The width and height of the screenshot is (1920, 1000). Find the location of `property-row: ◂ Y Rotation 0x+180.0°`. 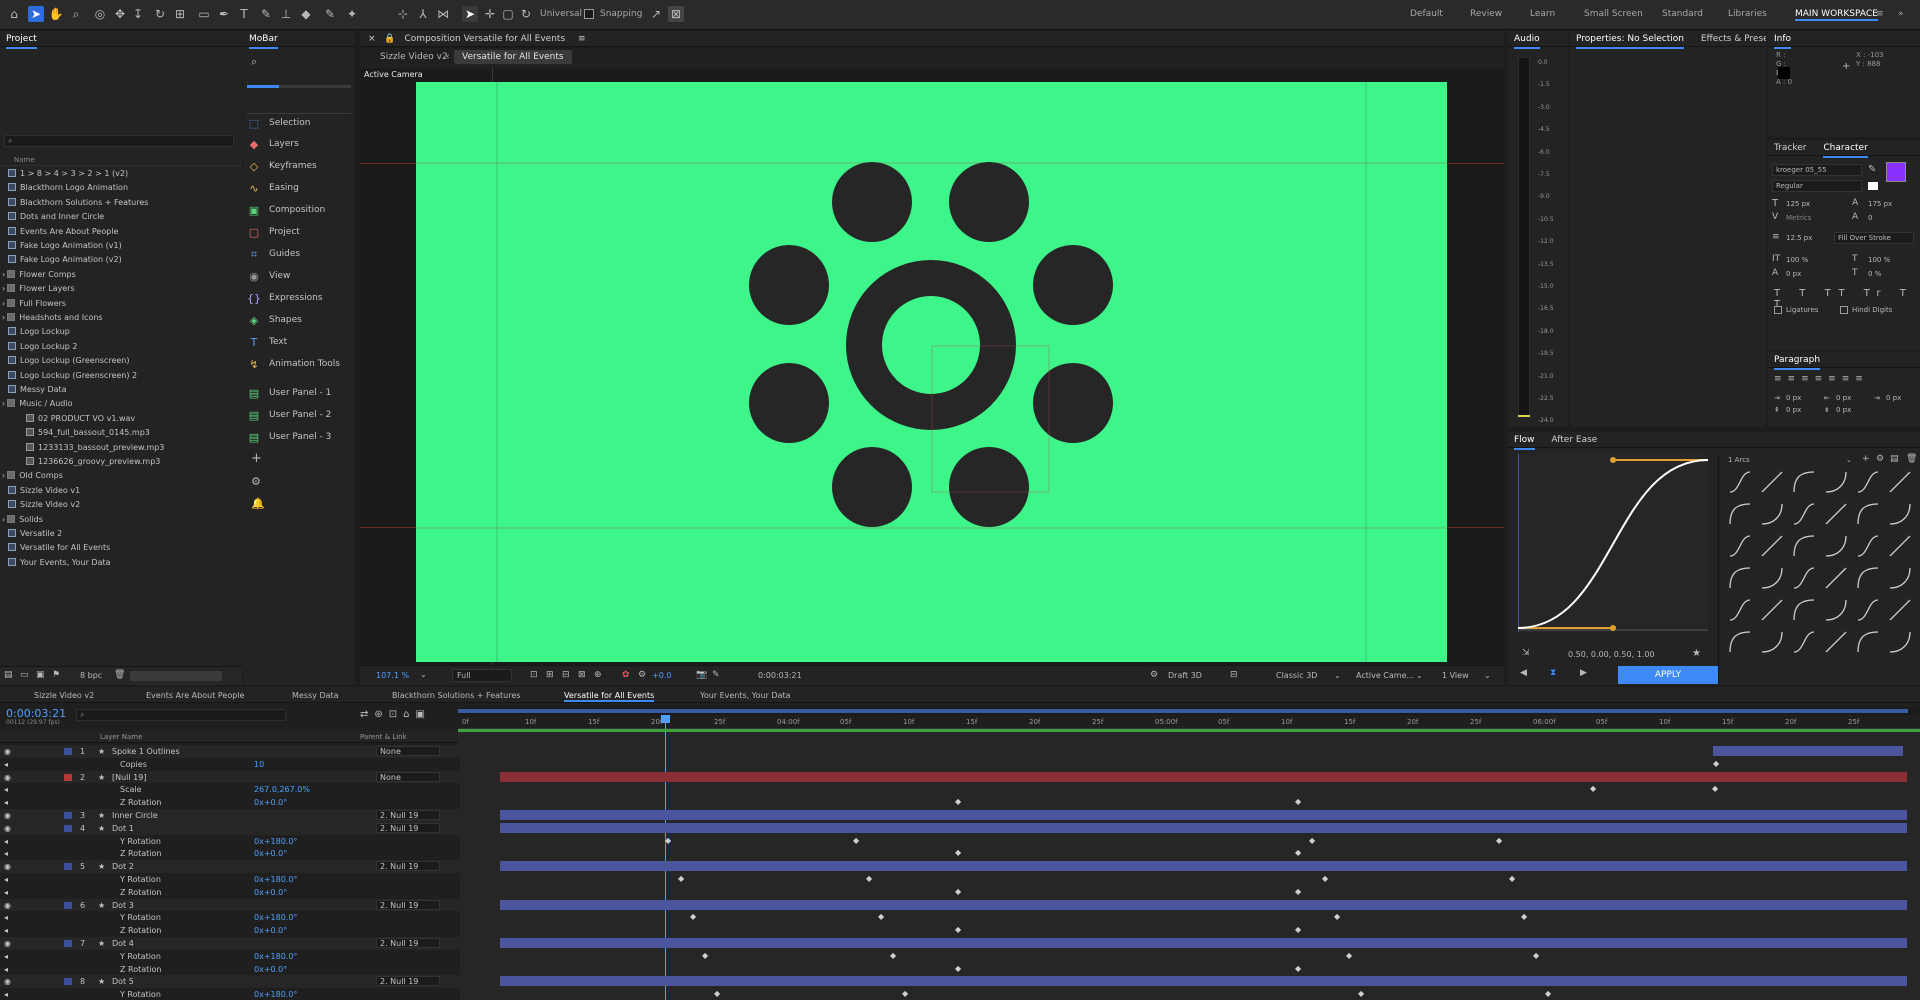

property-row: ◂ Y Rotation 0x+180.0° is located at coordinates (230, 956).